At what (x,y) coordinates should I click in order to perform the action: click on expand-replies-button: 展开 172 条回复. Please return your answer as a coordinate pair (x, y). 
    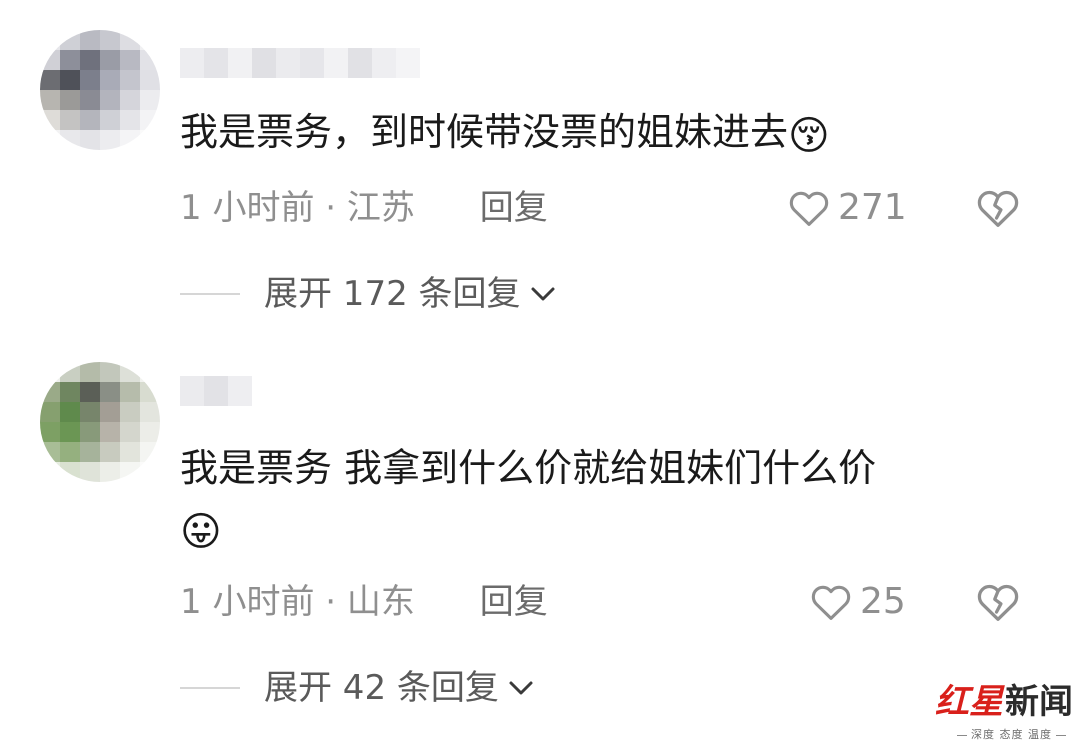
    Looking at the image, I should click on (368, 294).